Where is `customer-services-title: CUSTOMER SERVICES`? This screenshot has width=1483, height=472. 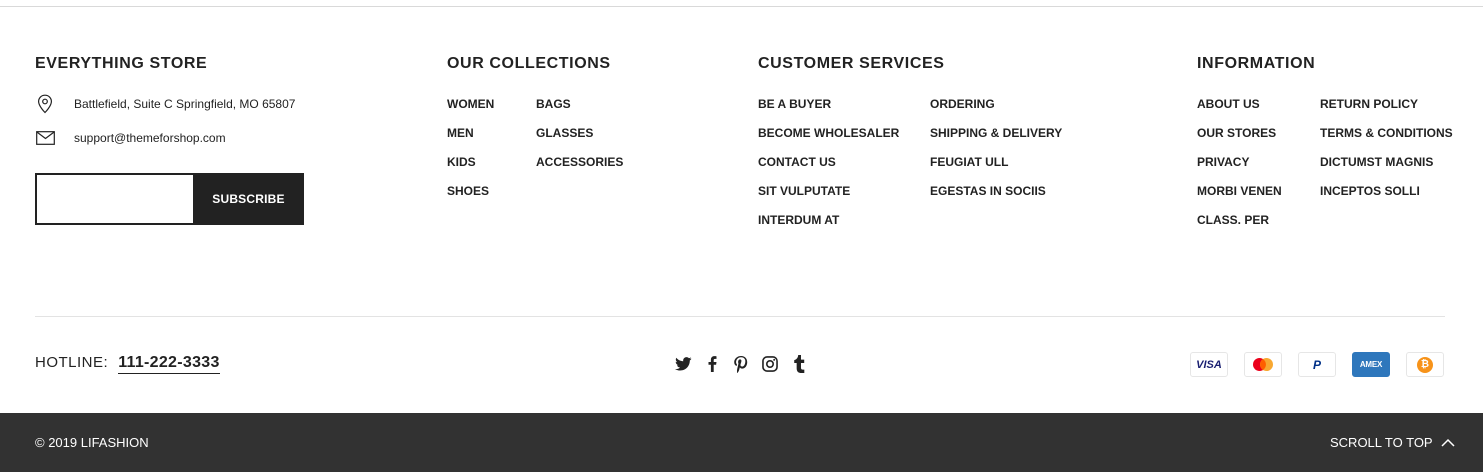
customer-services-title: CUSTOMER SERVICES is located at coordinates (851, 63).